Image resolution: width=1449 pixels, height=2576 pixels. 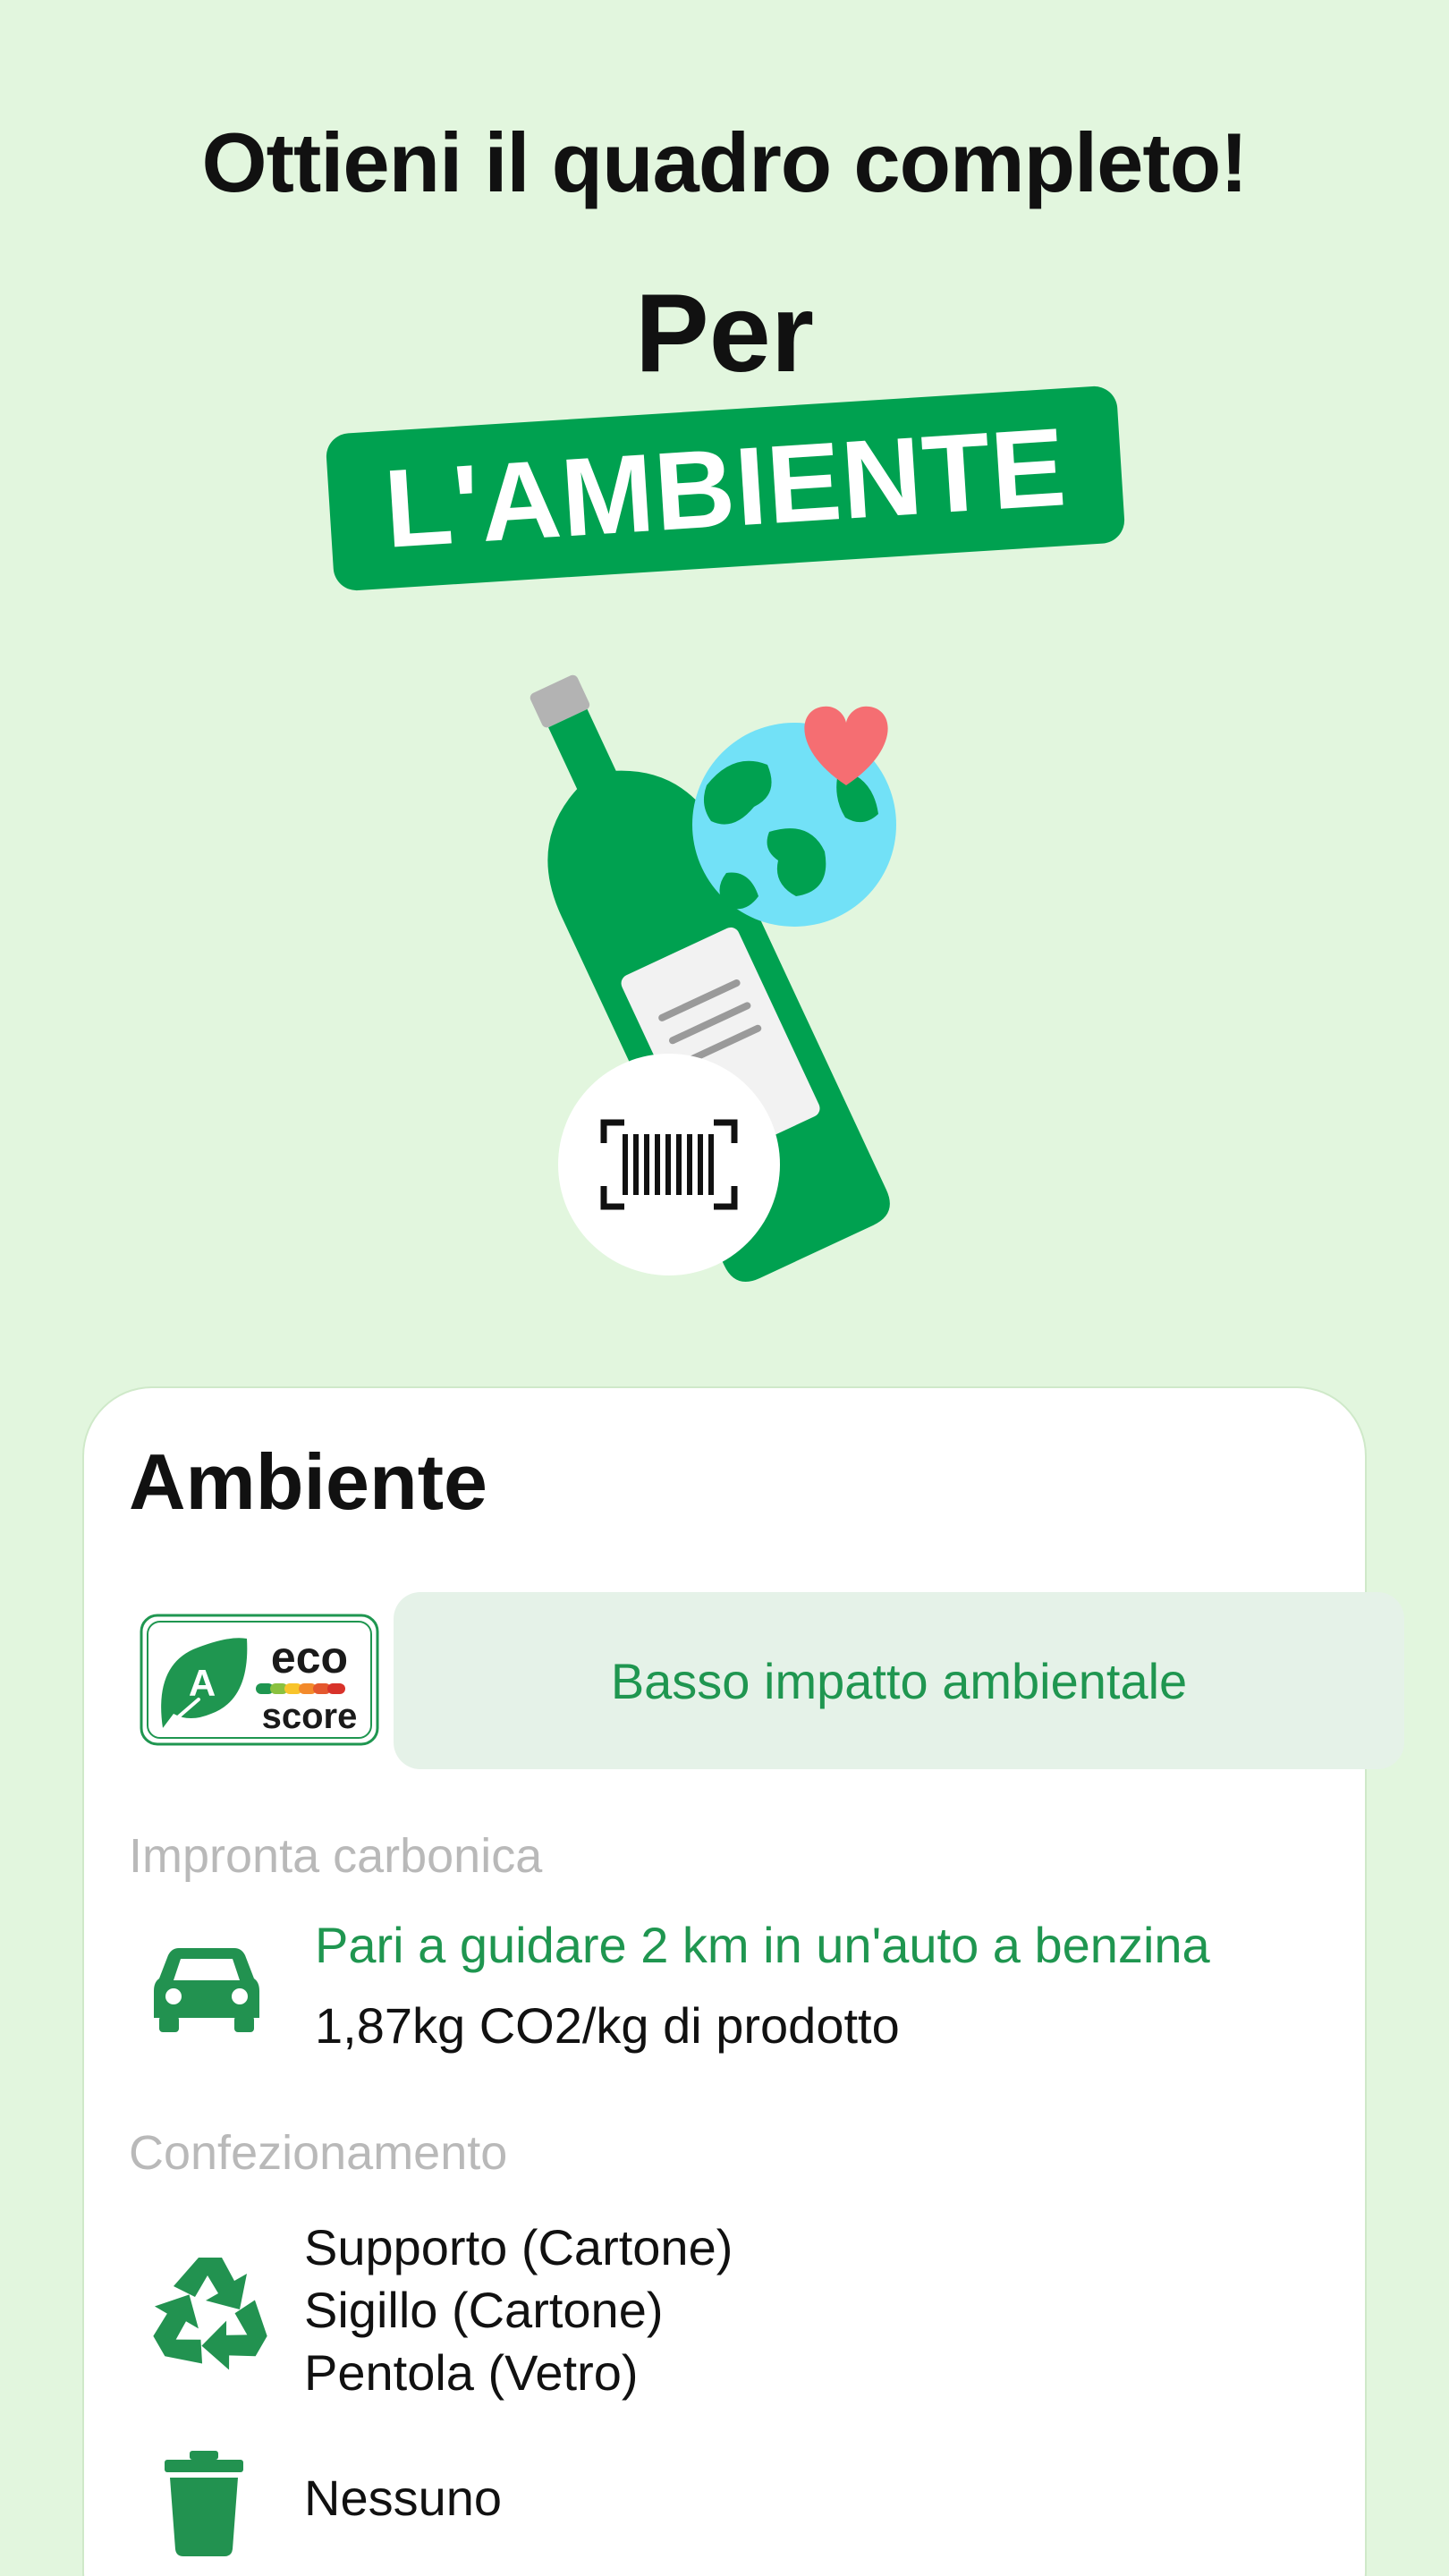 What do you see at coordinates (309, 1657) in the screenshot?
I see `ecoscore-logo-eco: eco` at bounding box center [309, 1657].